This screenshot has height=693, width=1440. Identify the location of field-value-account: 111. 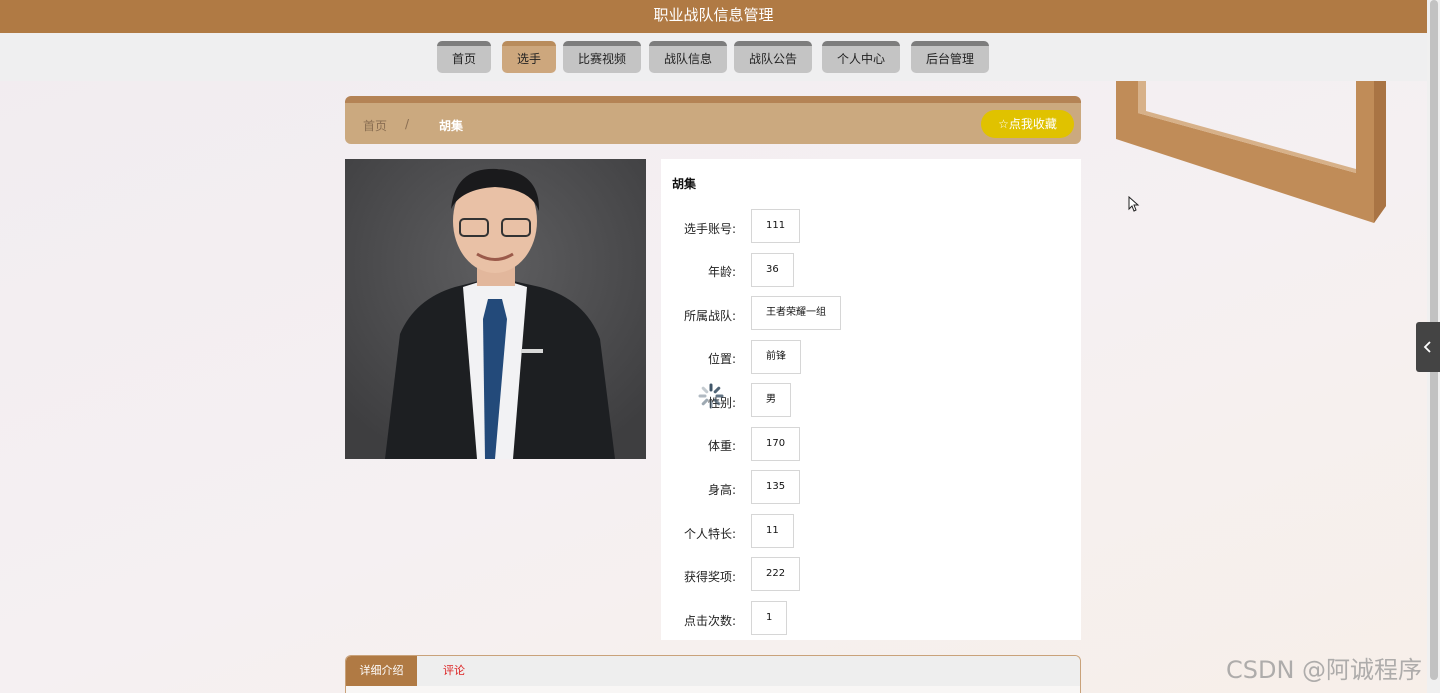
(776, 226).